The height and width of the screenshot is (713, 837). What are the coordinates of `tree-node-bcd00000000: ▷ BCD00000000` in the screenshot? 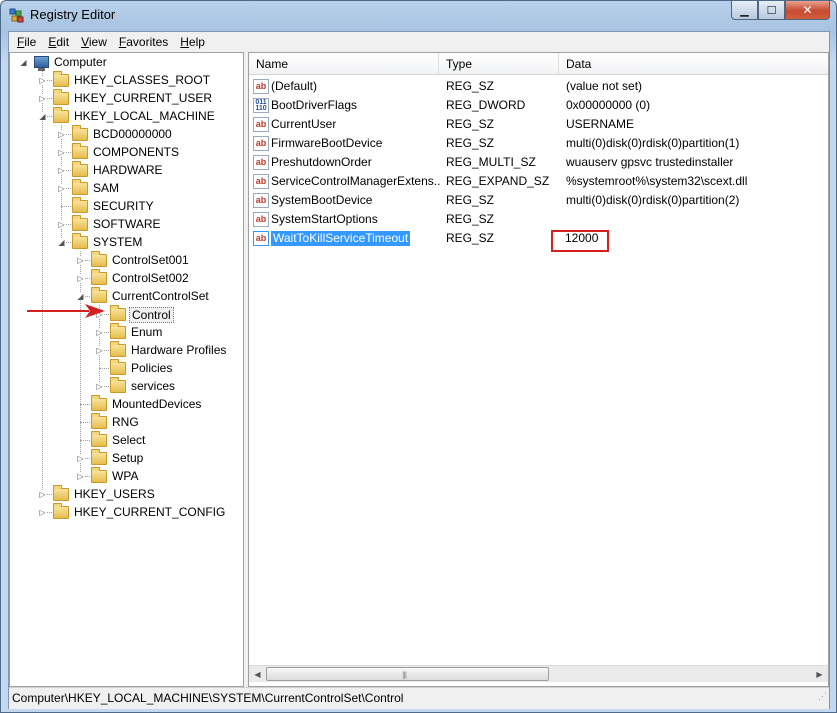 It's located at (125, 134).